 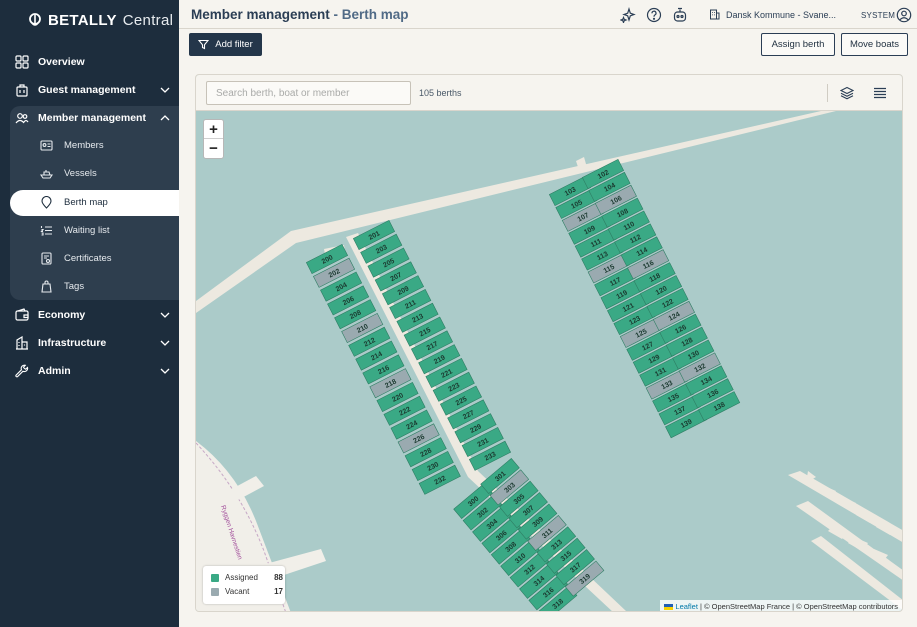 I want to click on certificate-icon, so click(x=46, y=258).